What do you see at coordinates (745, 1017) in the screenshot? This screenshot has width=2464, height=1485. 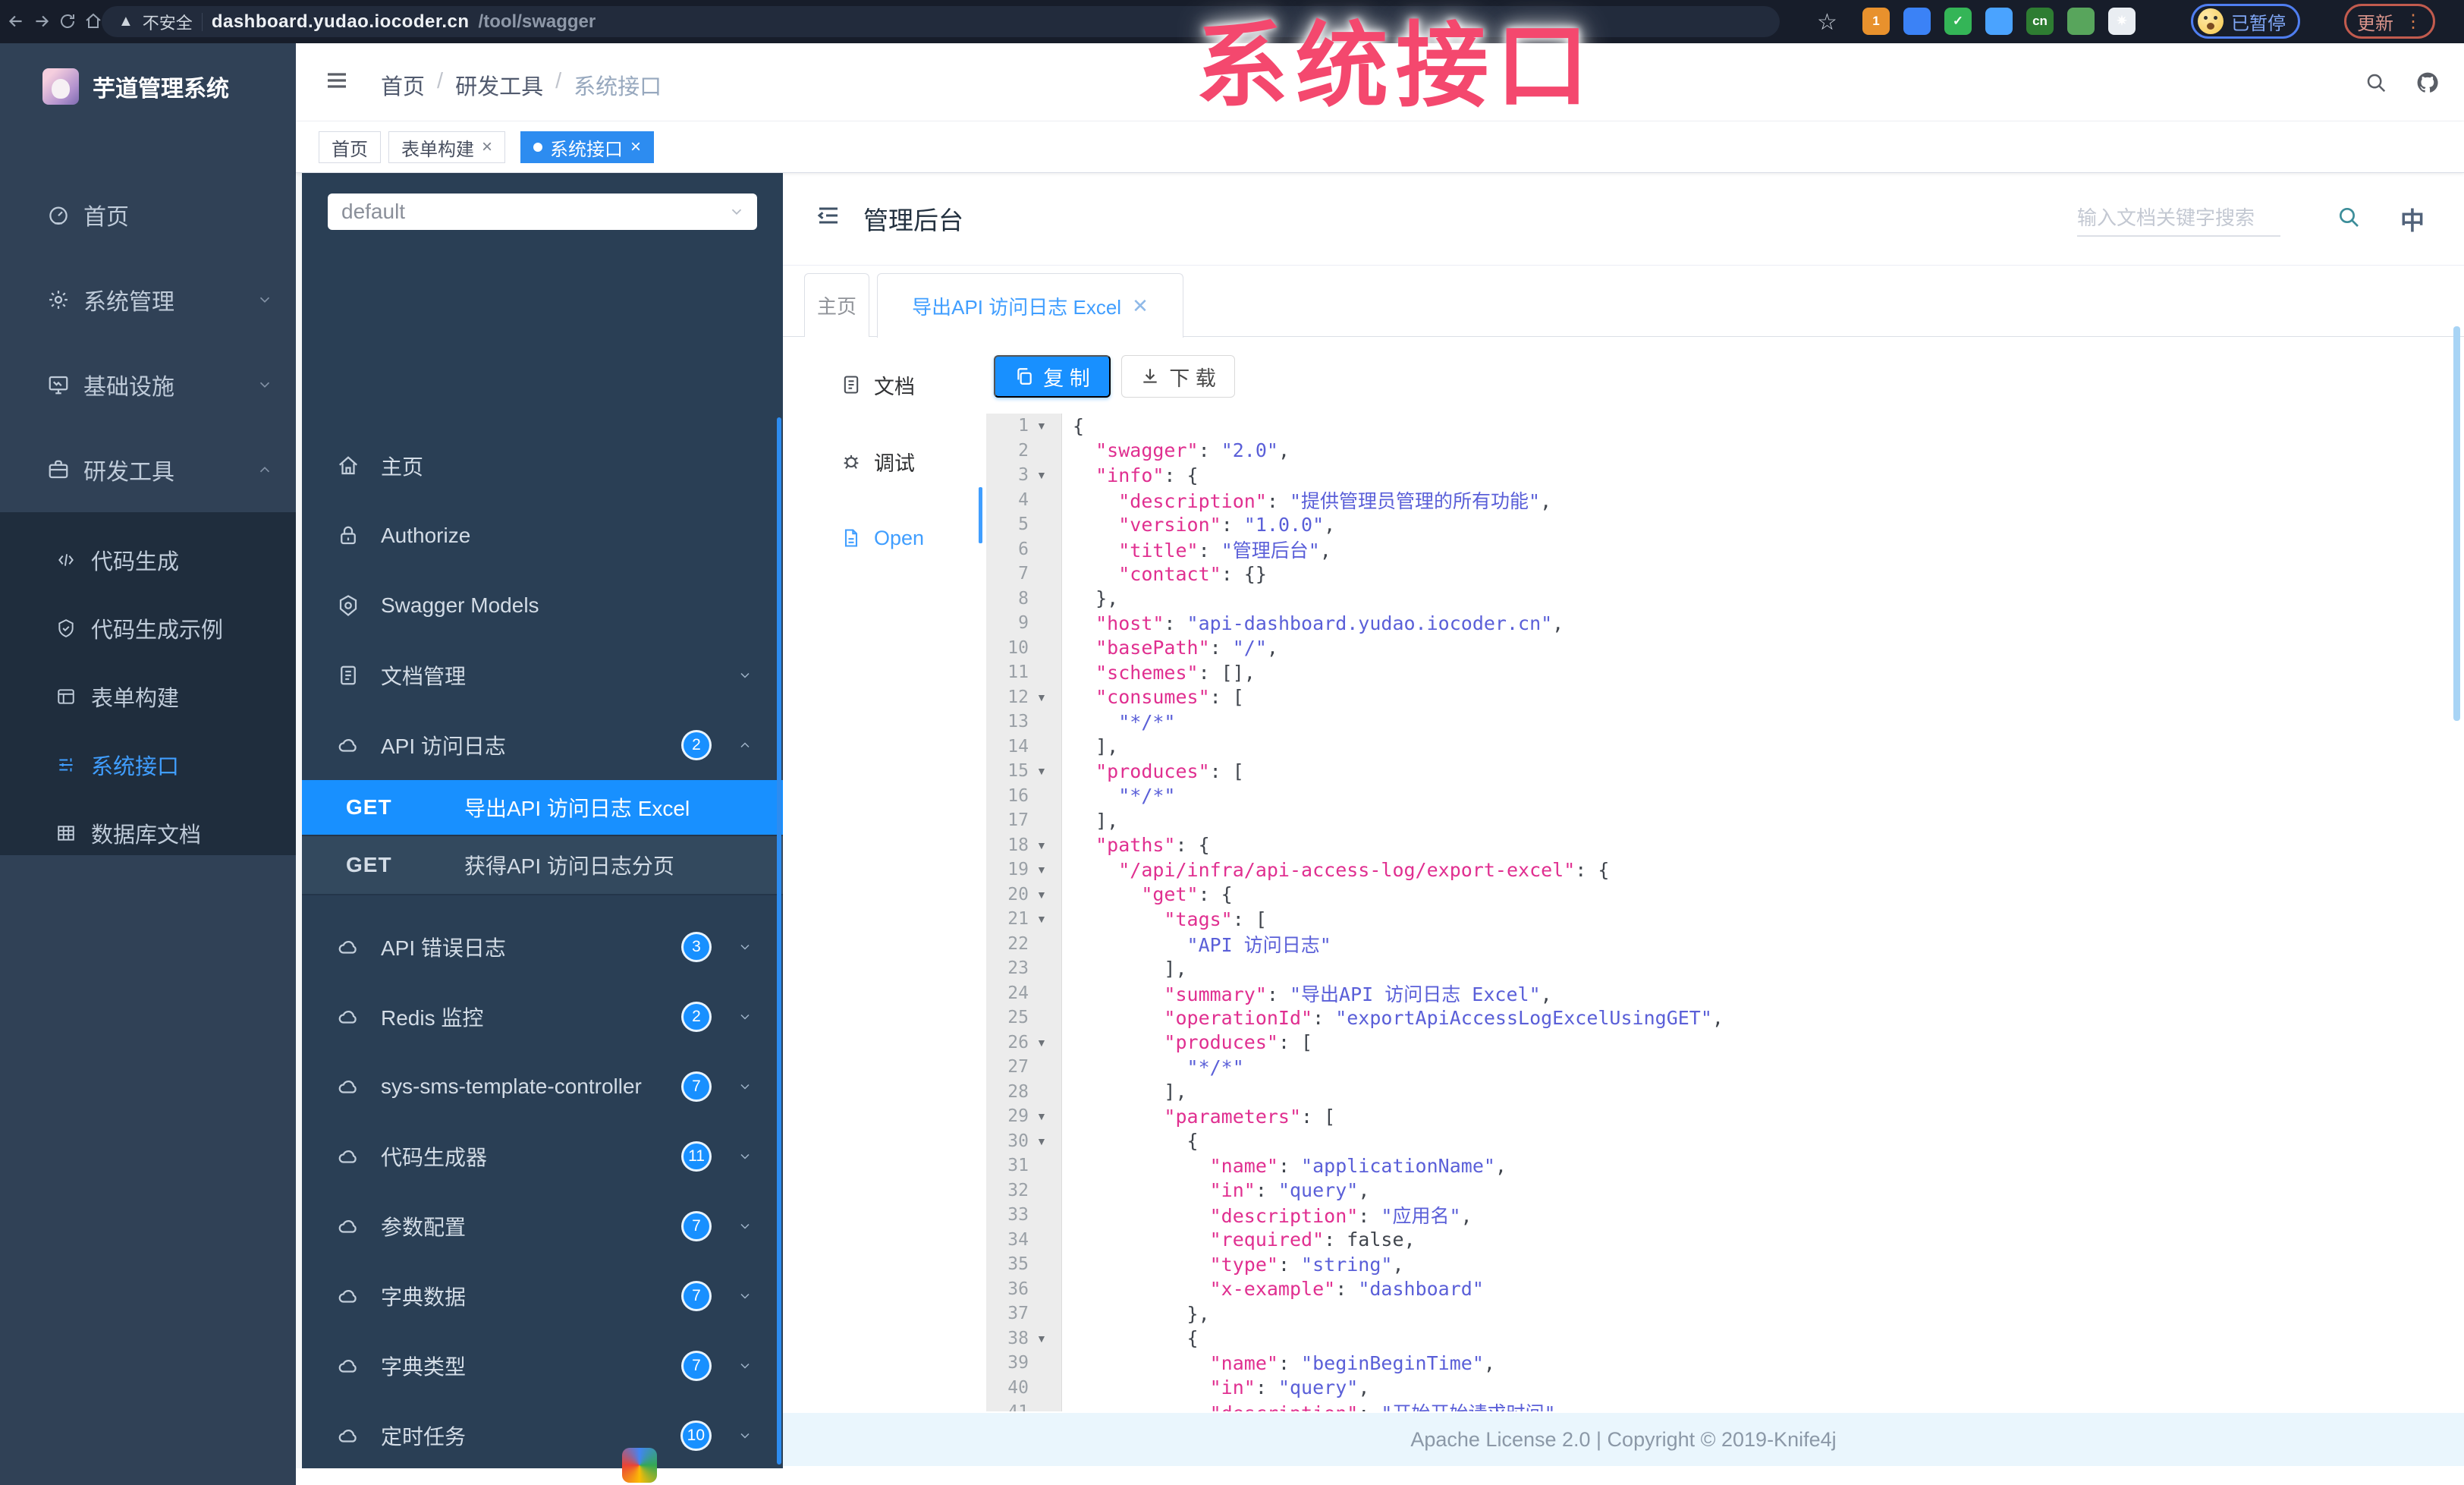 I see `chevdown-icon` at bounding box center [745, 1017].